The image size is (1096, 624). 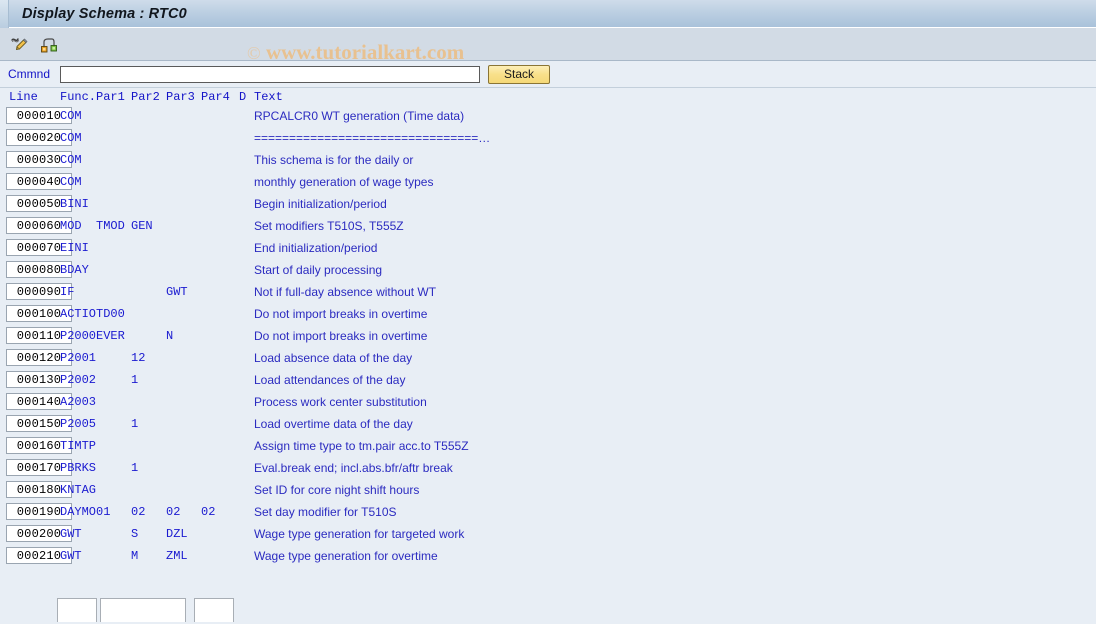 What do you see at coordinates (180, 97) in the screenshot?
I see `column-header-par3: Par3` at bounding box center [180, 97].